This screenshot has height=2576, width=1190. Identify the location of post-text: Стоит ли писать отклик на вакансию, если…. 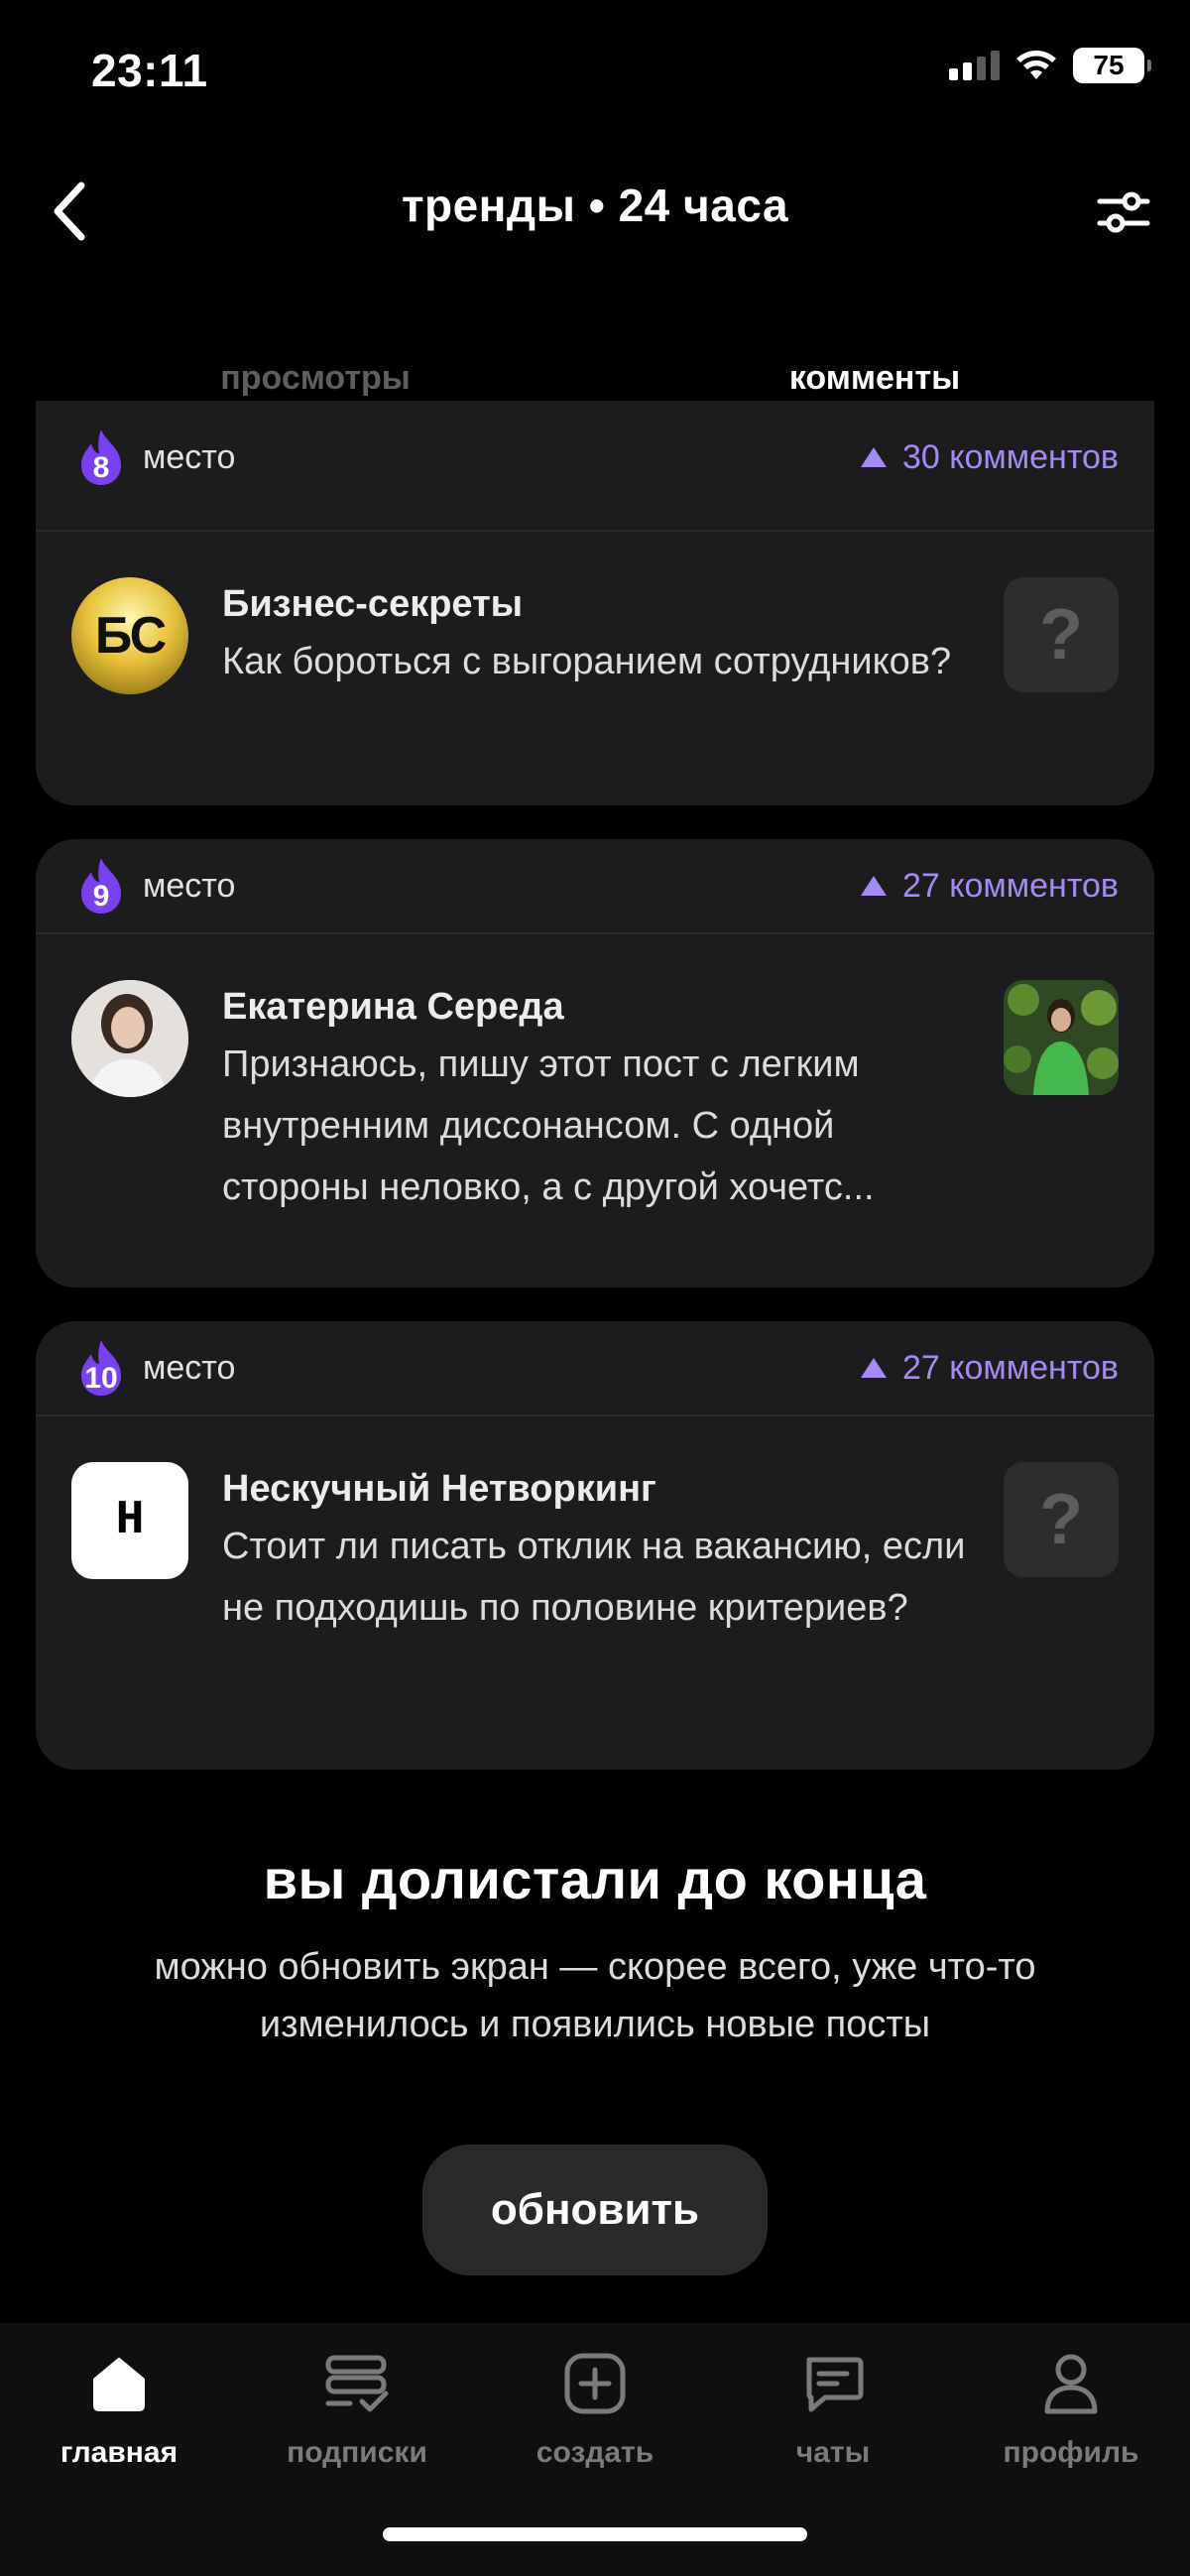
(599, 1577).